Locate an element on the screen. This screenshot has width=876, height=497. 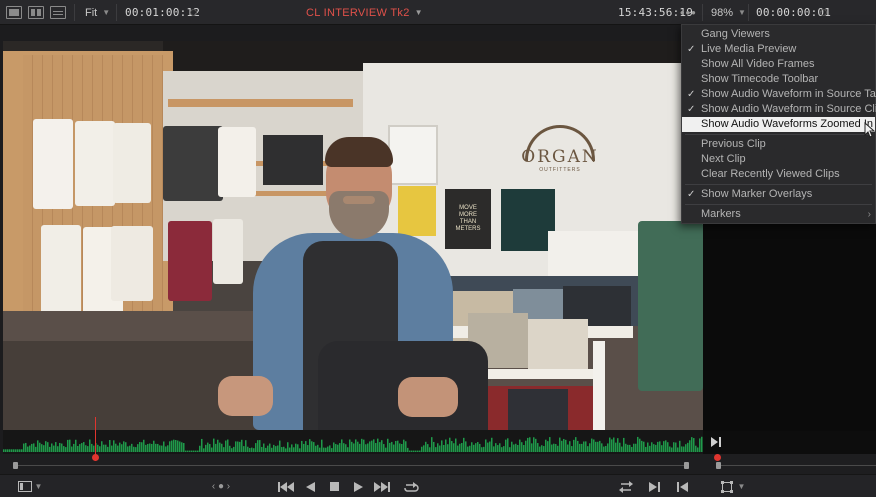
go-to-start-button is located at coordinates (286, 486).